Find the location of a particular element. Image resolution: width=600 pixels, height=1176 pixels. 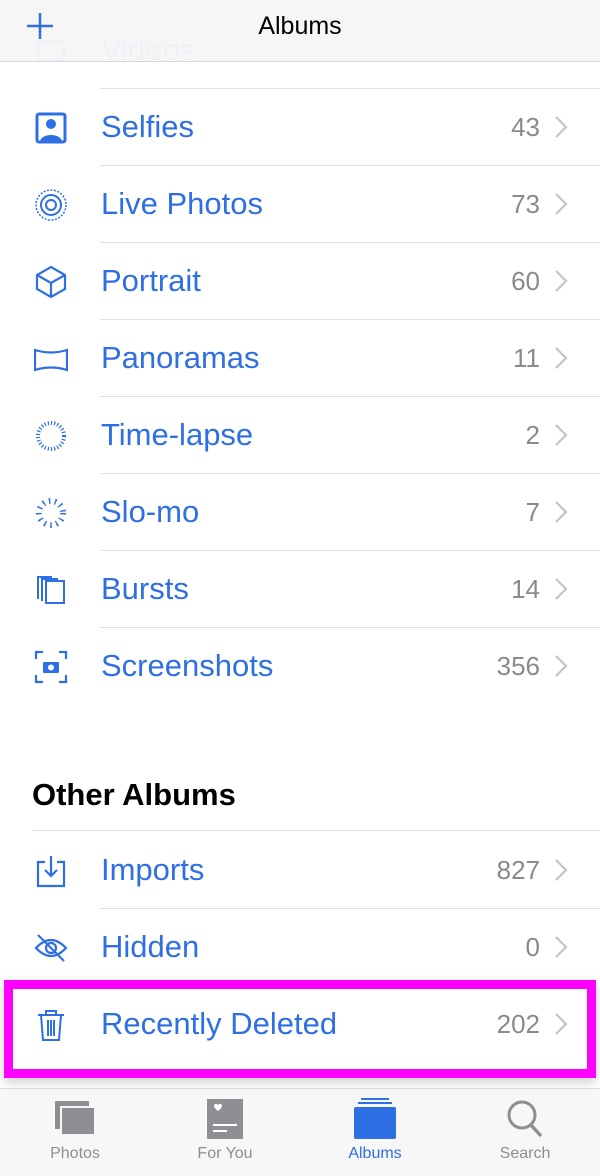

album-label: Time-lapse is located at coordinates (177, 434).